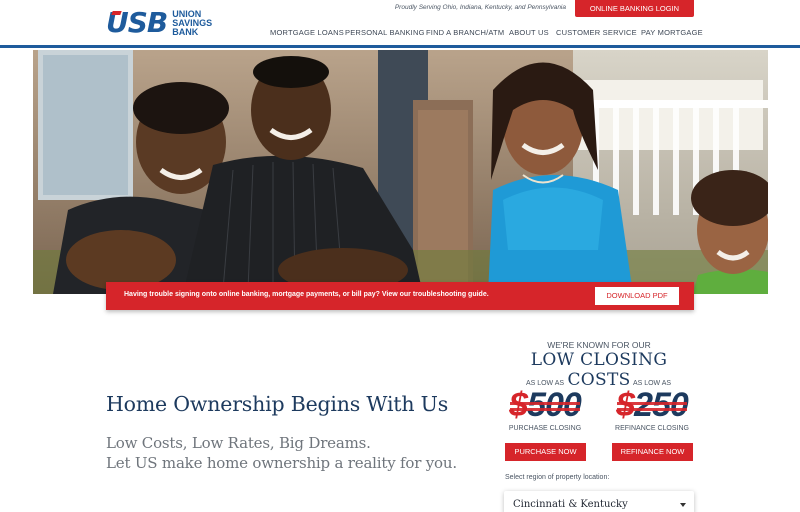 The image size is (800, 512). What do you see at coordinates (529, 32) in the screenshot?
I see `nav-item-about-us: ABOUT US` at bounding box center [529, 32].